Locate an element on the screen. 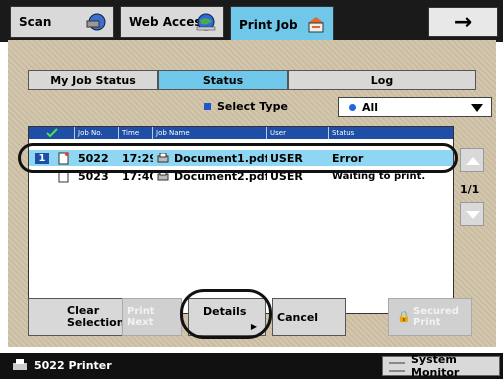 The width and height of the screenshot is (503, 379). header-job-name: Job Name is located at coordinates (210, 133).